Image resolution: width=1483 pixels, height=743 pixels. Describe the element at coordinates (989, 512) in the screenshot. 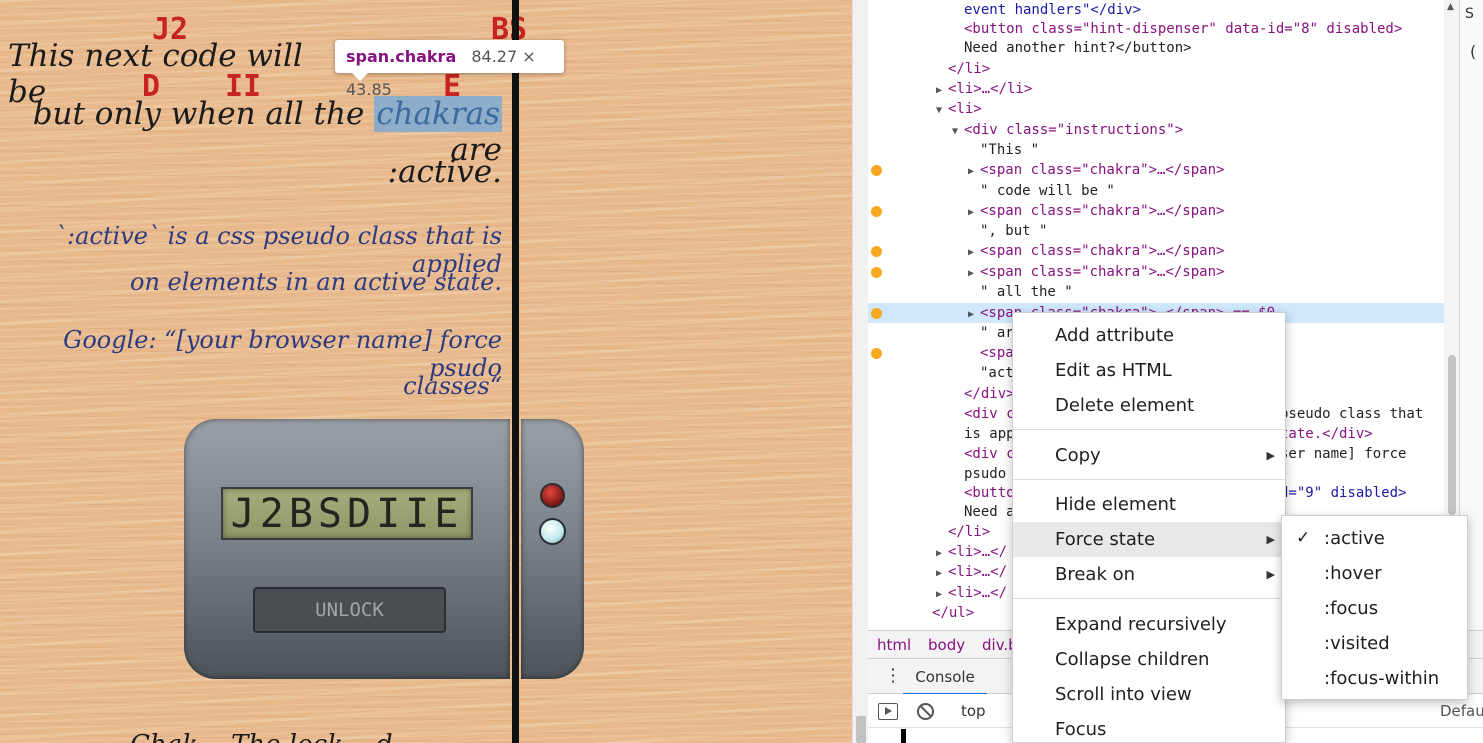

I see `dom-text: Need a` at that location.